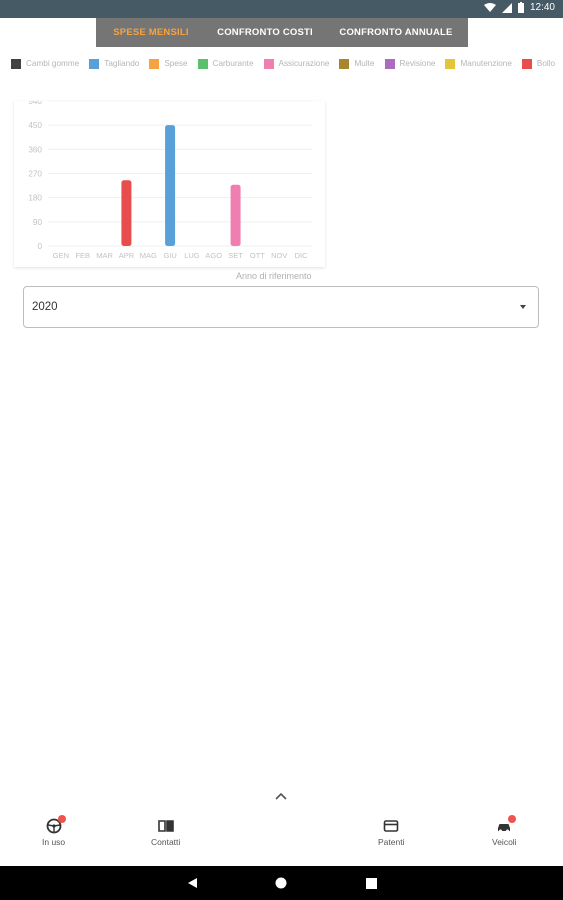  I want to click on x-tick-label: APR, so click(127, 255).